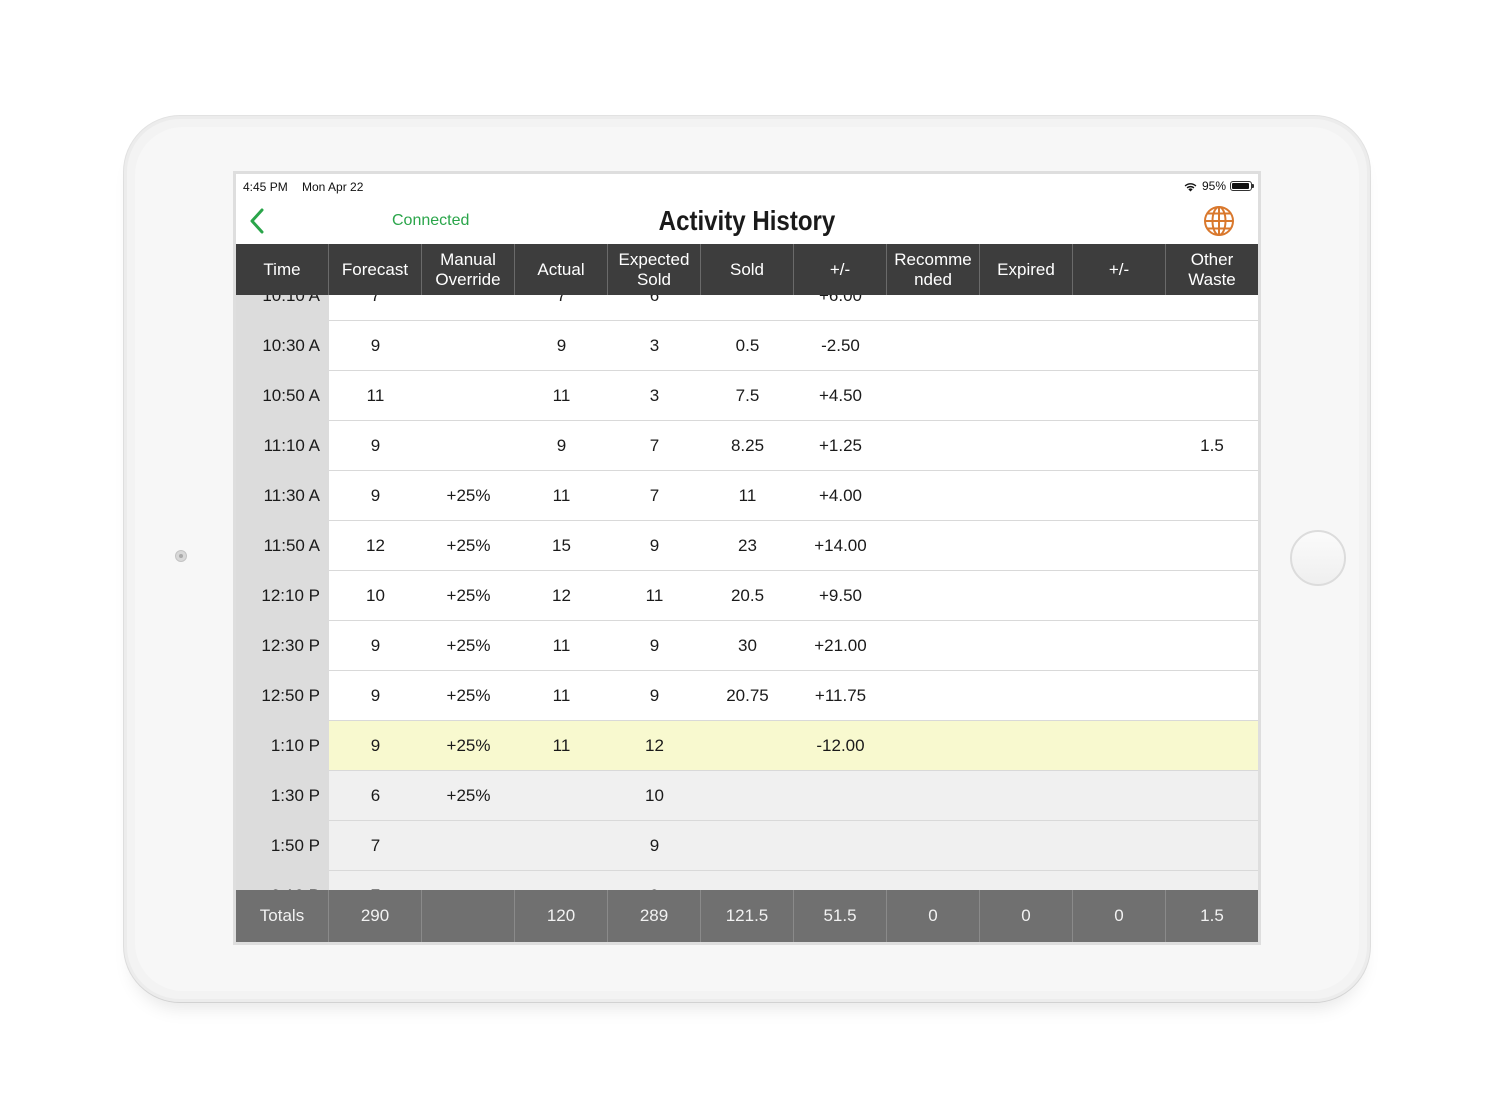 Image resolution: width=1500 pixels, height=1112 pixels. What do you see at coordinates (258, 221) in the screenshot?
I see `back-button` at bounding box center [258, 221].